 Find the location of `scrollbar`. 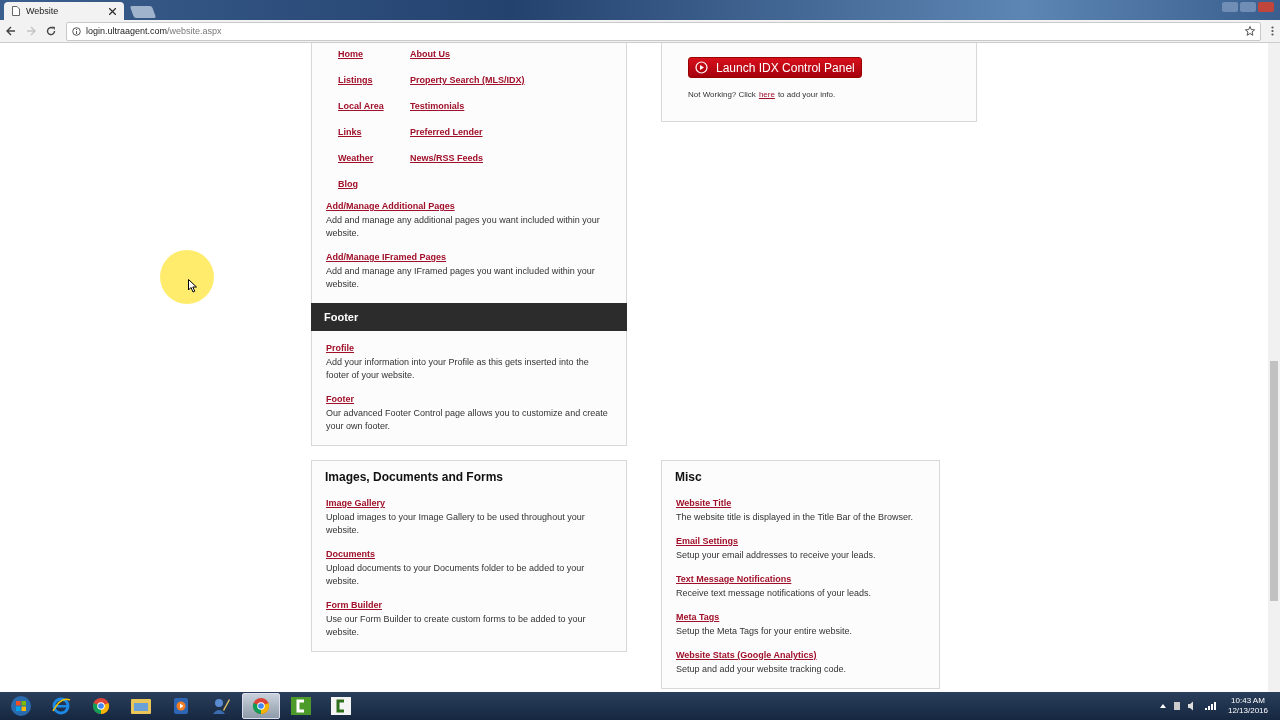

scrollbar is located at coordinates (1274, 367).